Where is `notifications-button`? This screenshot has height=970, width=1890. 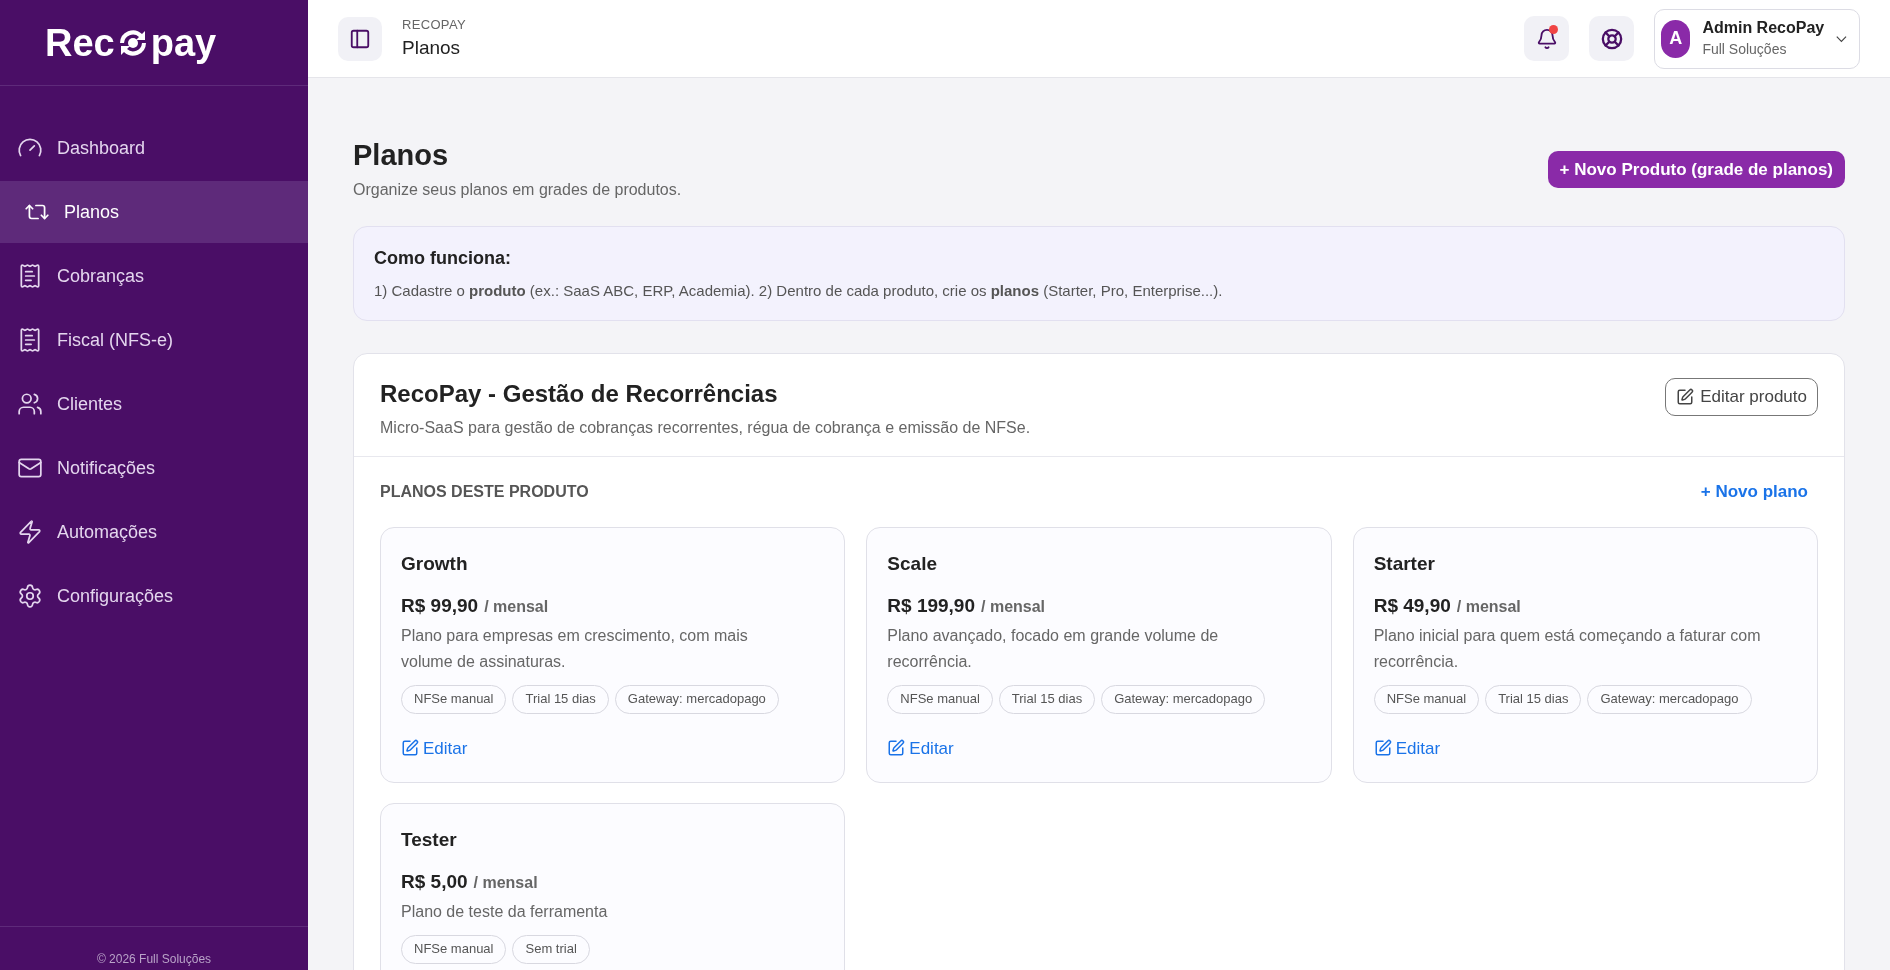 notifications-button is located at coordinates (1546, 38).